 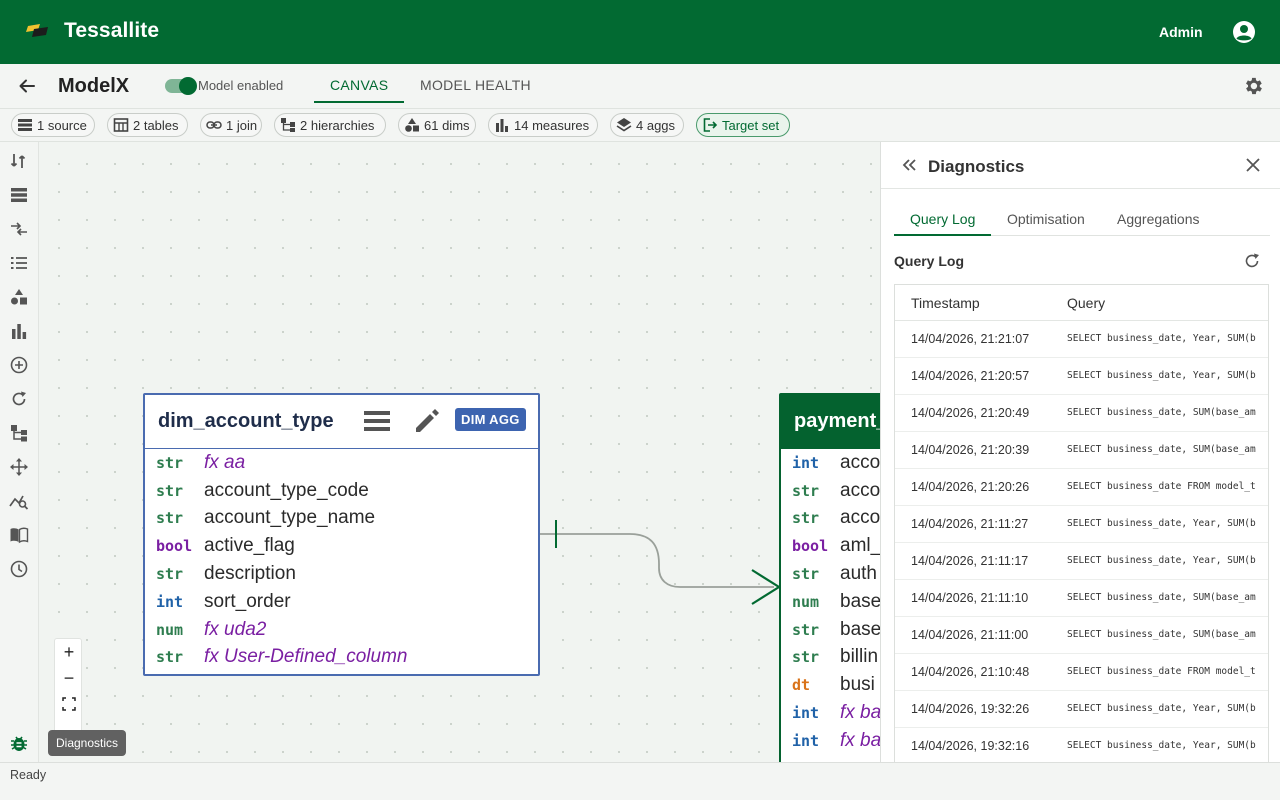 I want to click on column-row: str description, so click(x=341, y=574).